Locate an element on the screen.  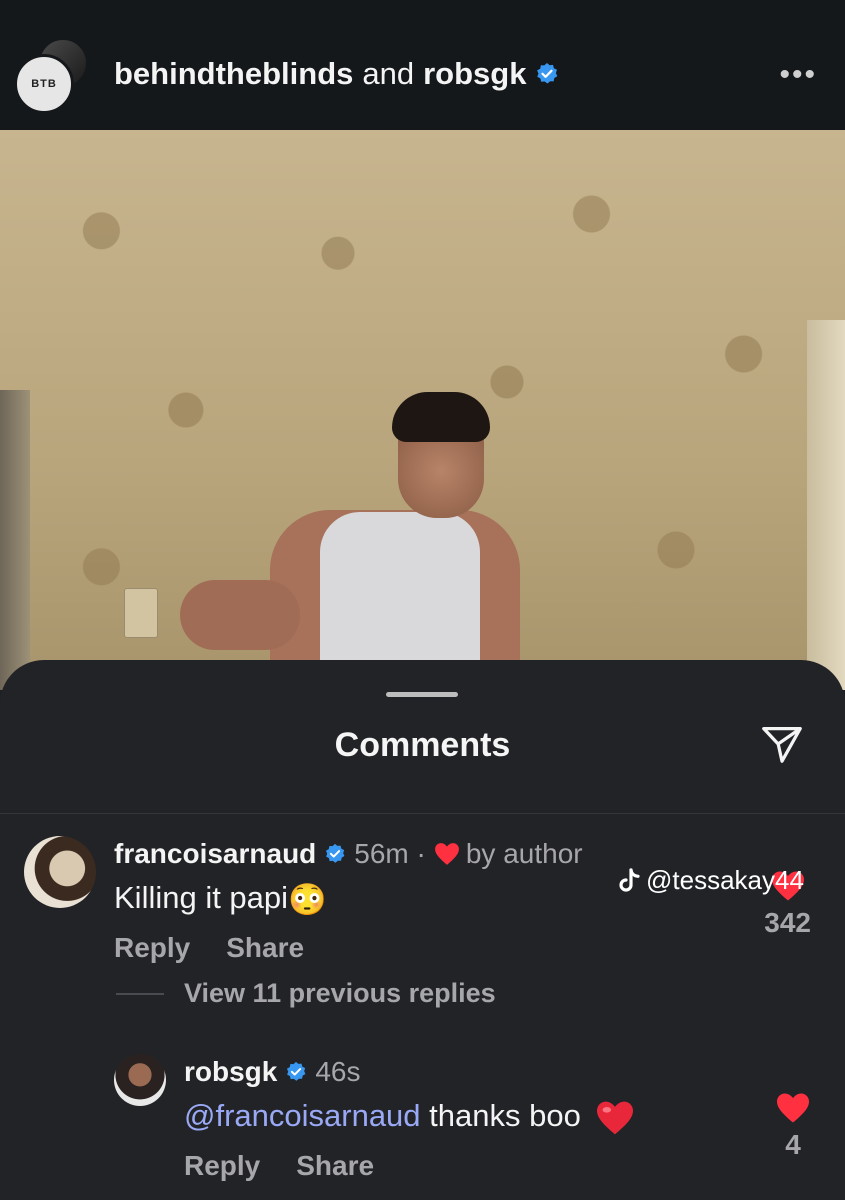
comment-meta: francoisarnaud 56m · by author is located at coordinates (348, 854).